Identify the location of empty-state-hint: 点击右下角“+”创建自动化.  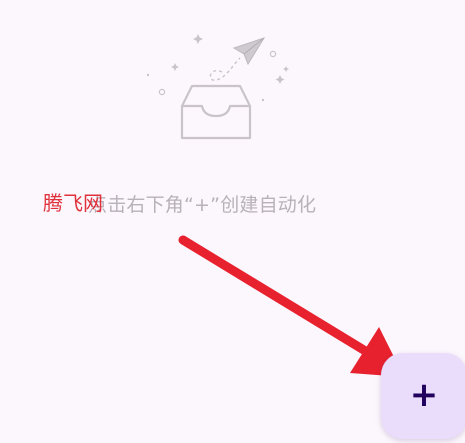
(202, 205).